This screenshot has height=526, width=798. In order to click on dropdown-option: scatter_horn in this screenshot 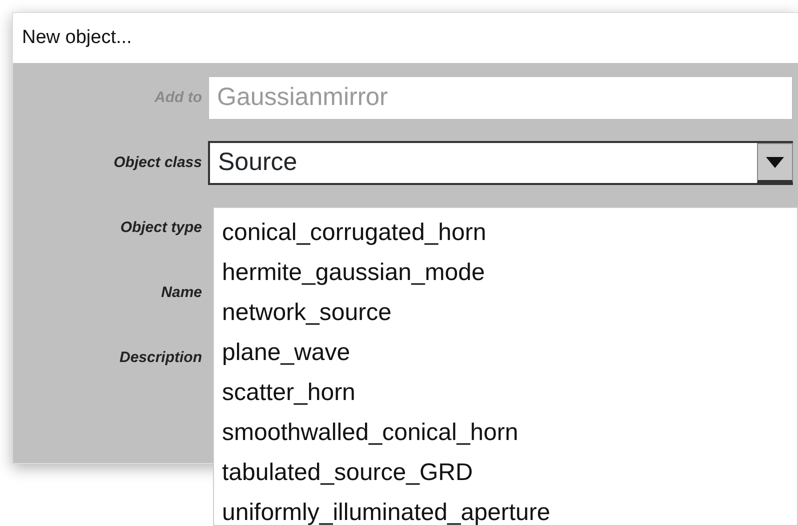, I will do `click(505, 393)`.